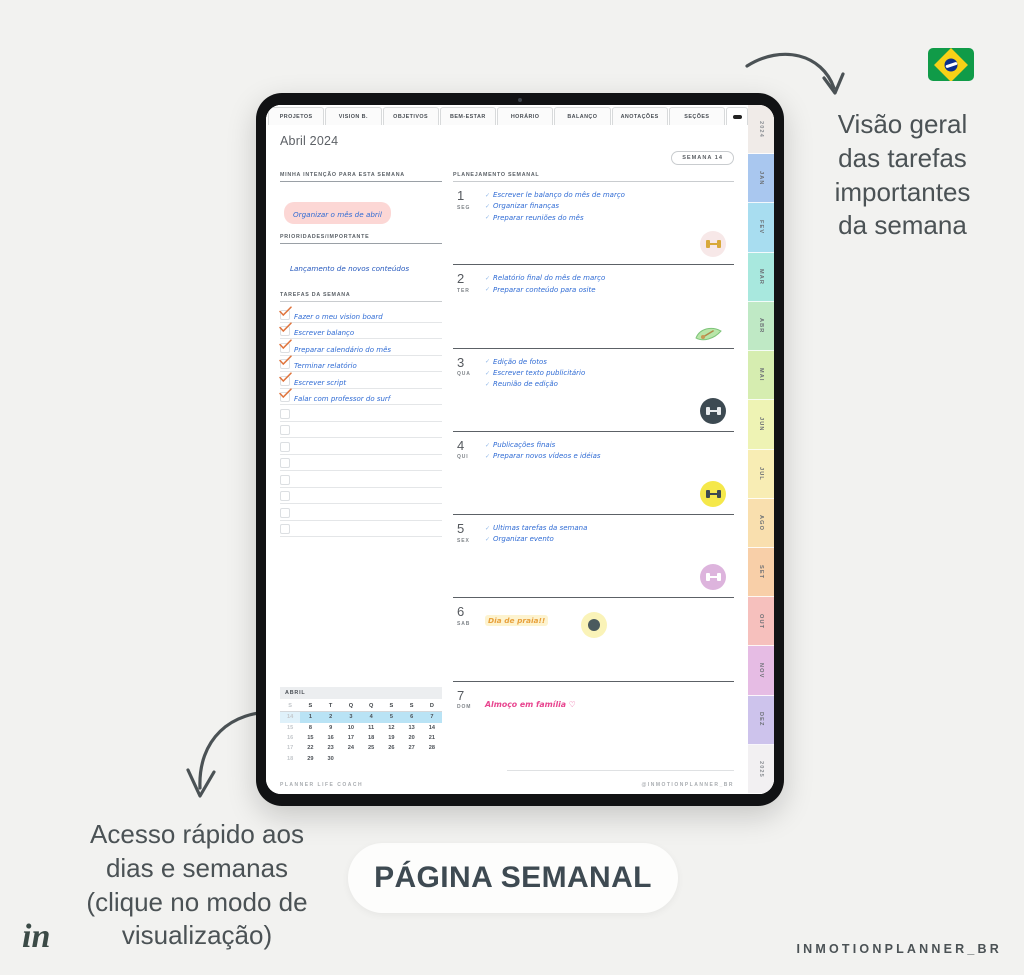 This screenshot has width=1024, height=975. I want to click on calendar-day-cell: 9, so click(331, 728).